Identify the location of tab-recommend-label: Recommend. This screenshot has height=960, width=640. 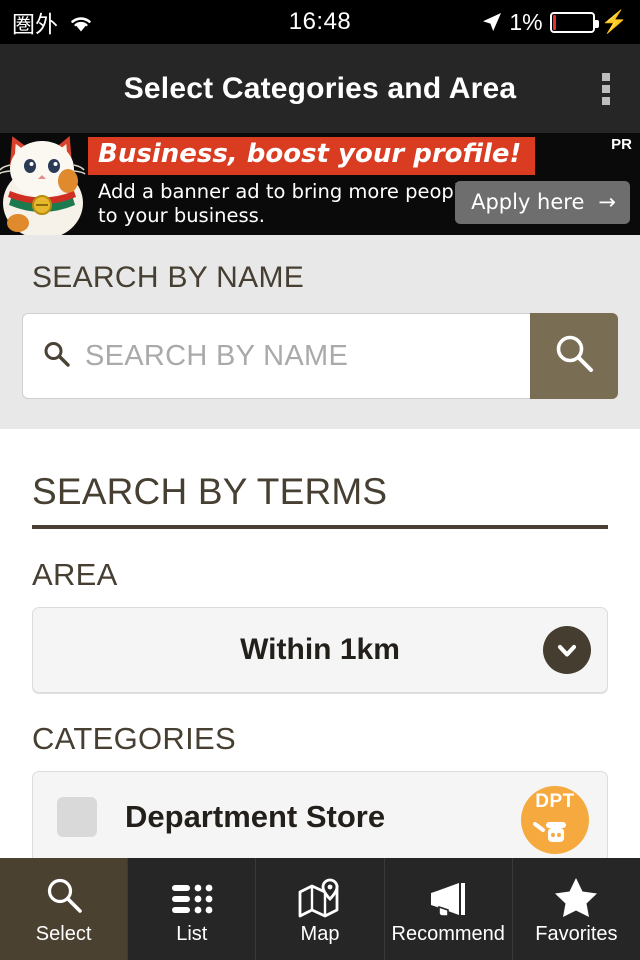
(448, 934).